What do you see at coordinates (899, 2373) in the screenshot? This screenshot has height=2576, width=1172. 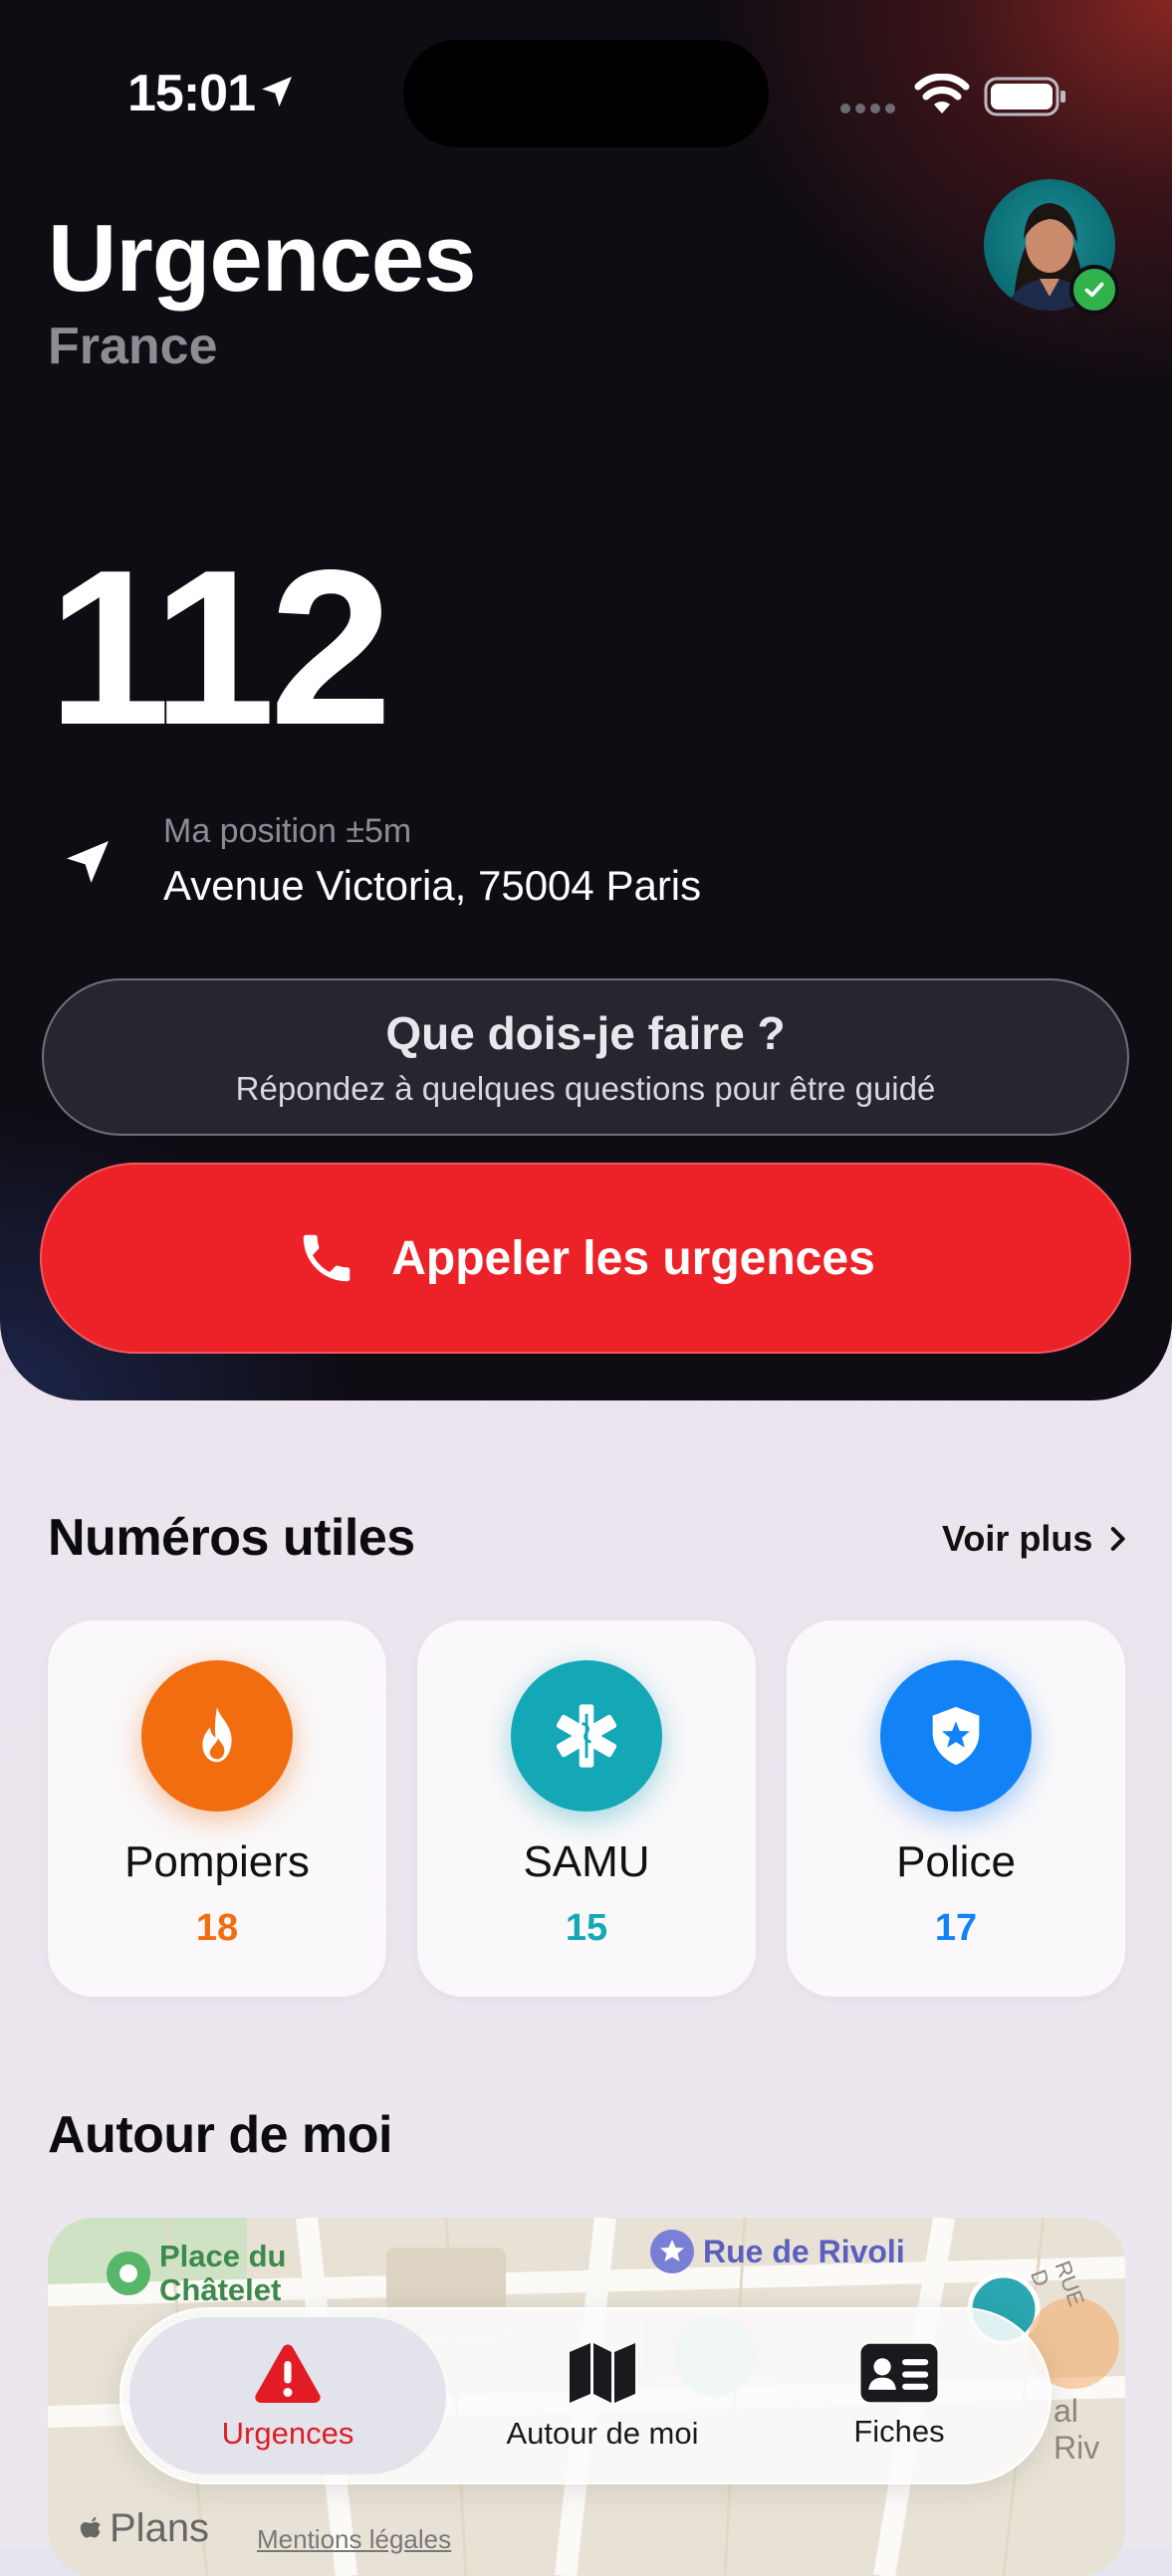 I see `id-card-icon` at bounding box center [899, 2373].